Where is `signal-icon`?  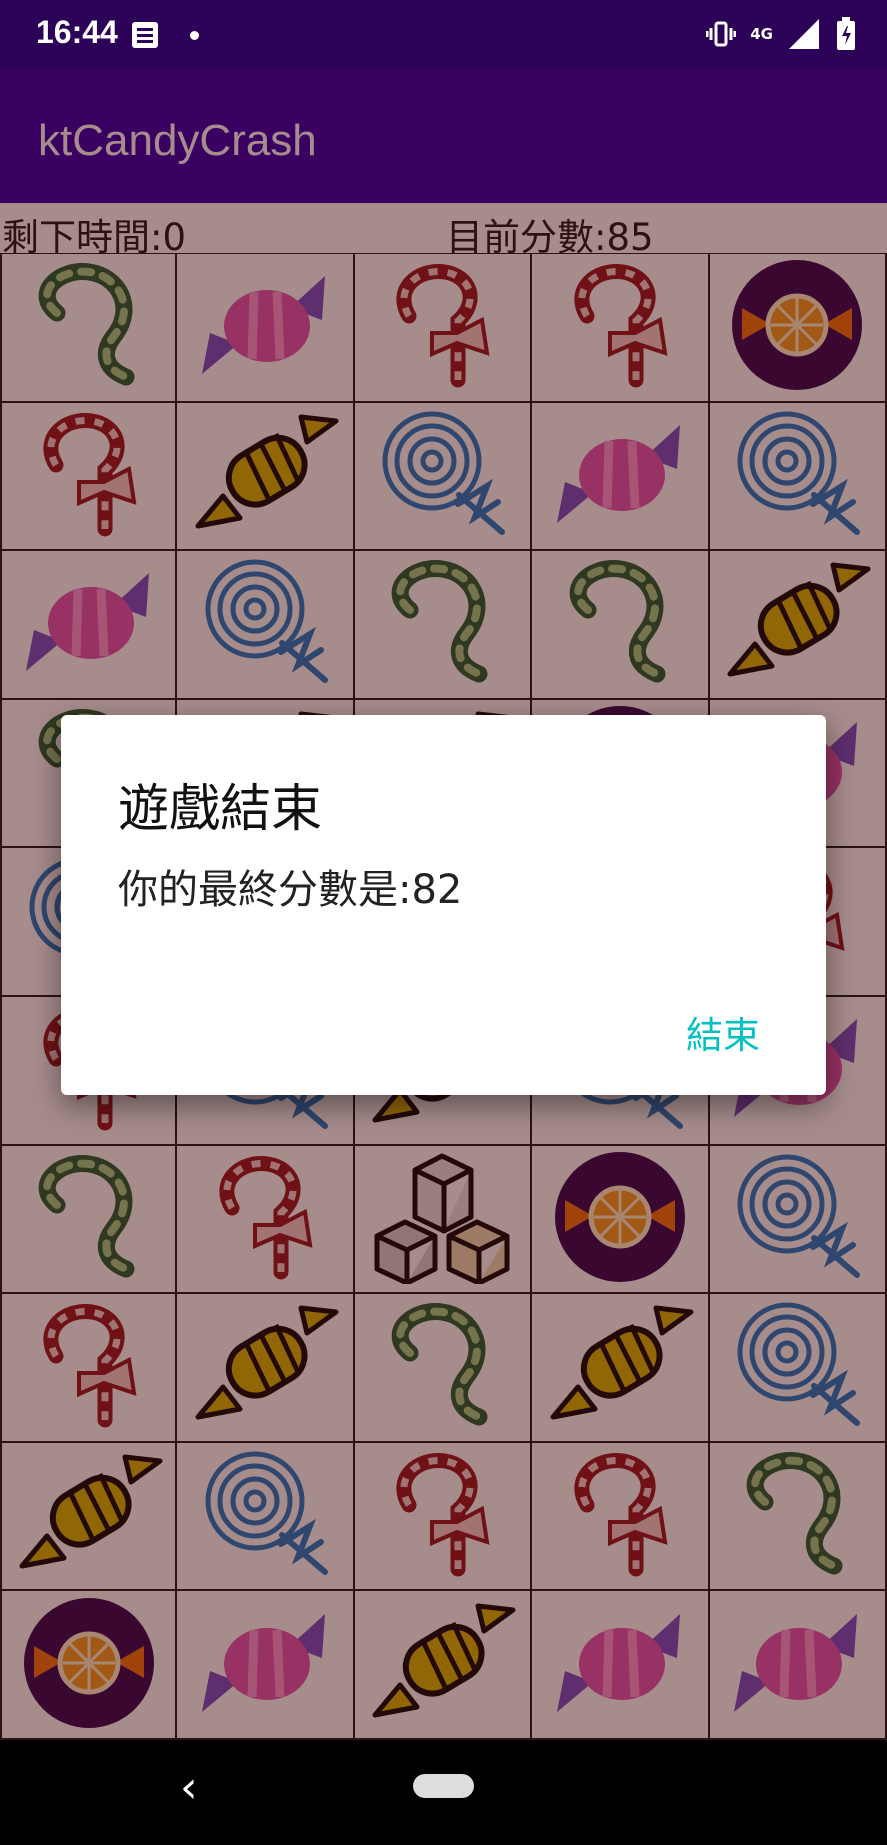
signal-icon is located at coordinates (804, 34).